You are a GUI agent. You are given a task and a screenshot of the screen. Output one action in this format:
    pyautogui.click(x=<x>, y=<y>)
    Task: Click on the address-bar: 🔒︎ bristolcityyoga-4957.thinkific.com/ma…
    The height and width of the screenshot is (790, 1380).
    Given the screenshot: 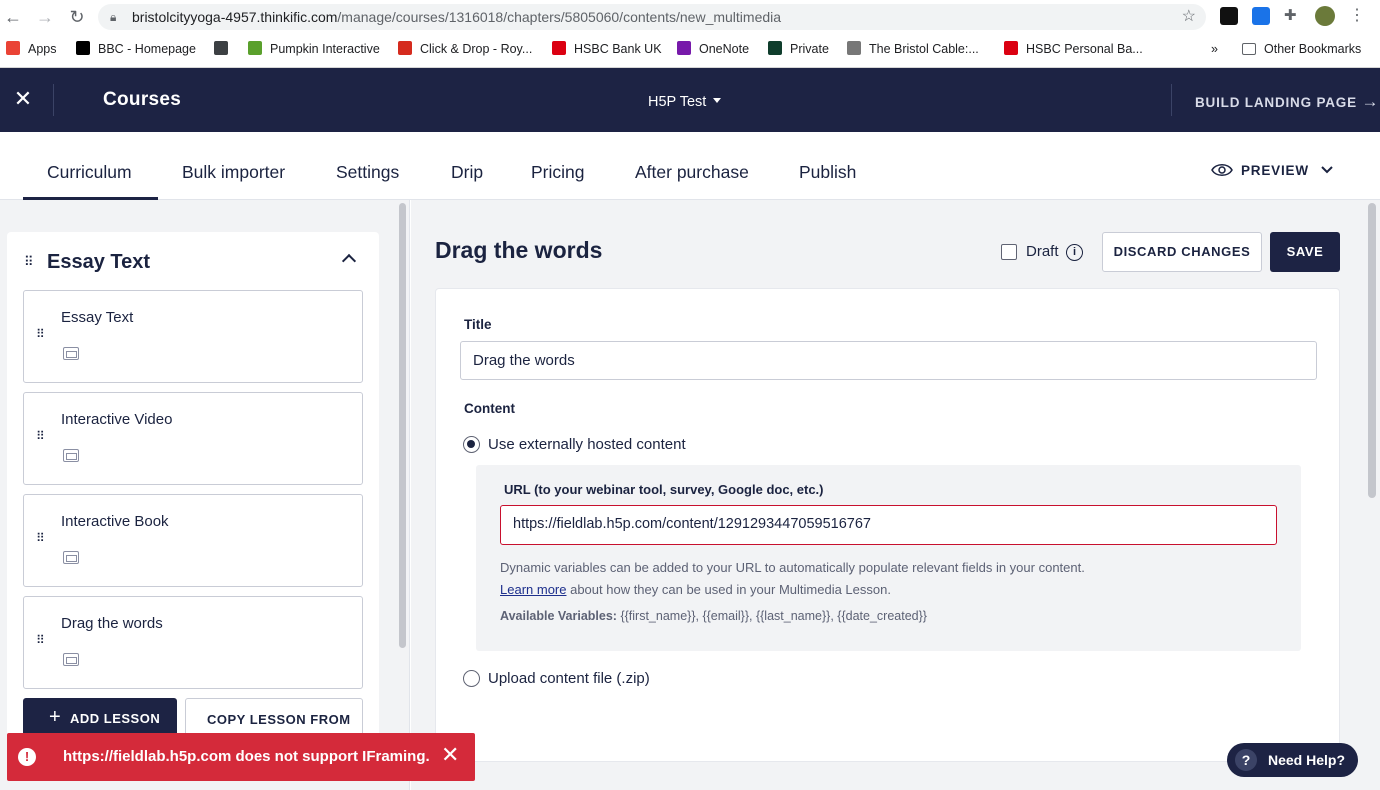 What is the action you would take?
    pyautogui.click(x=652, y=17)
    